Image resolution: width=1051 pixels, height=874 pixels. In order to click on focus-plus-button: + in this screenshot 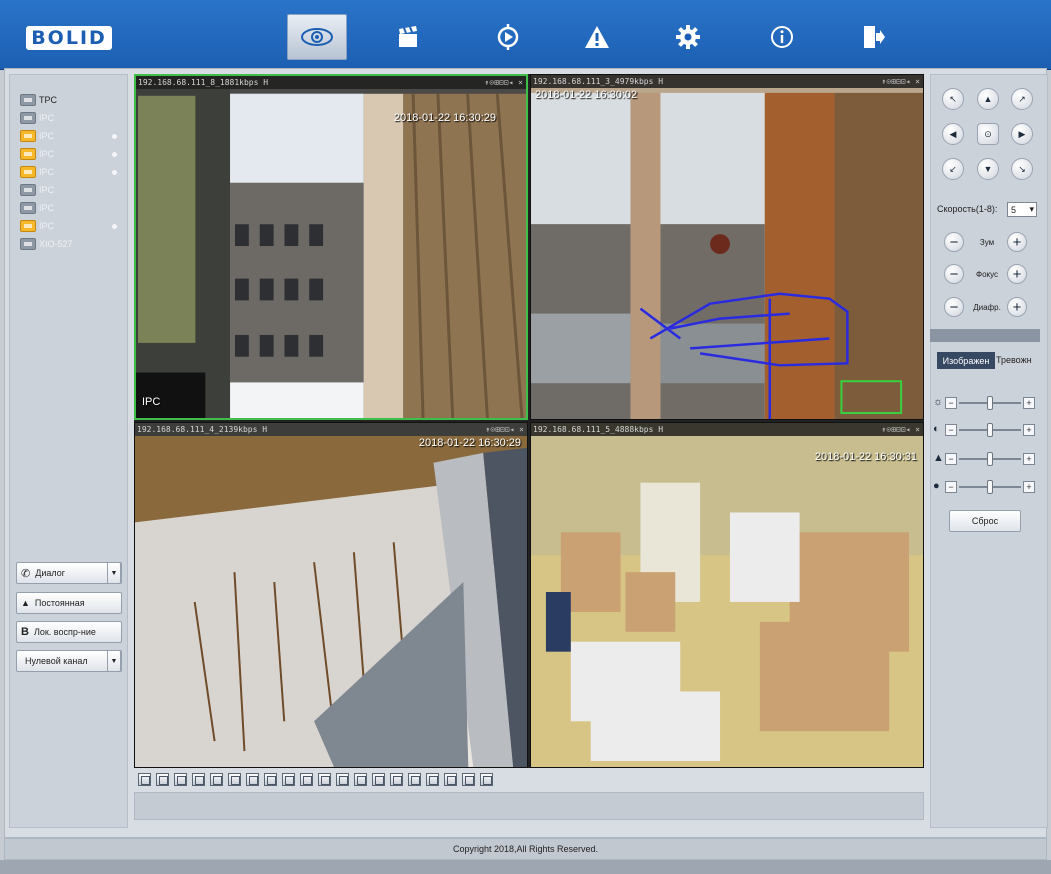, I will do `click(1017, 274)`.